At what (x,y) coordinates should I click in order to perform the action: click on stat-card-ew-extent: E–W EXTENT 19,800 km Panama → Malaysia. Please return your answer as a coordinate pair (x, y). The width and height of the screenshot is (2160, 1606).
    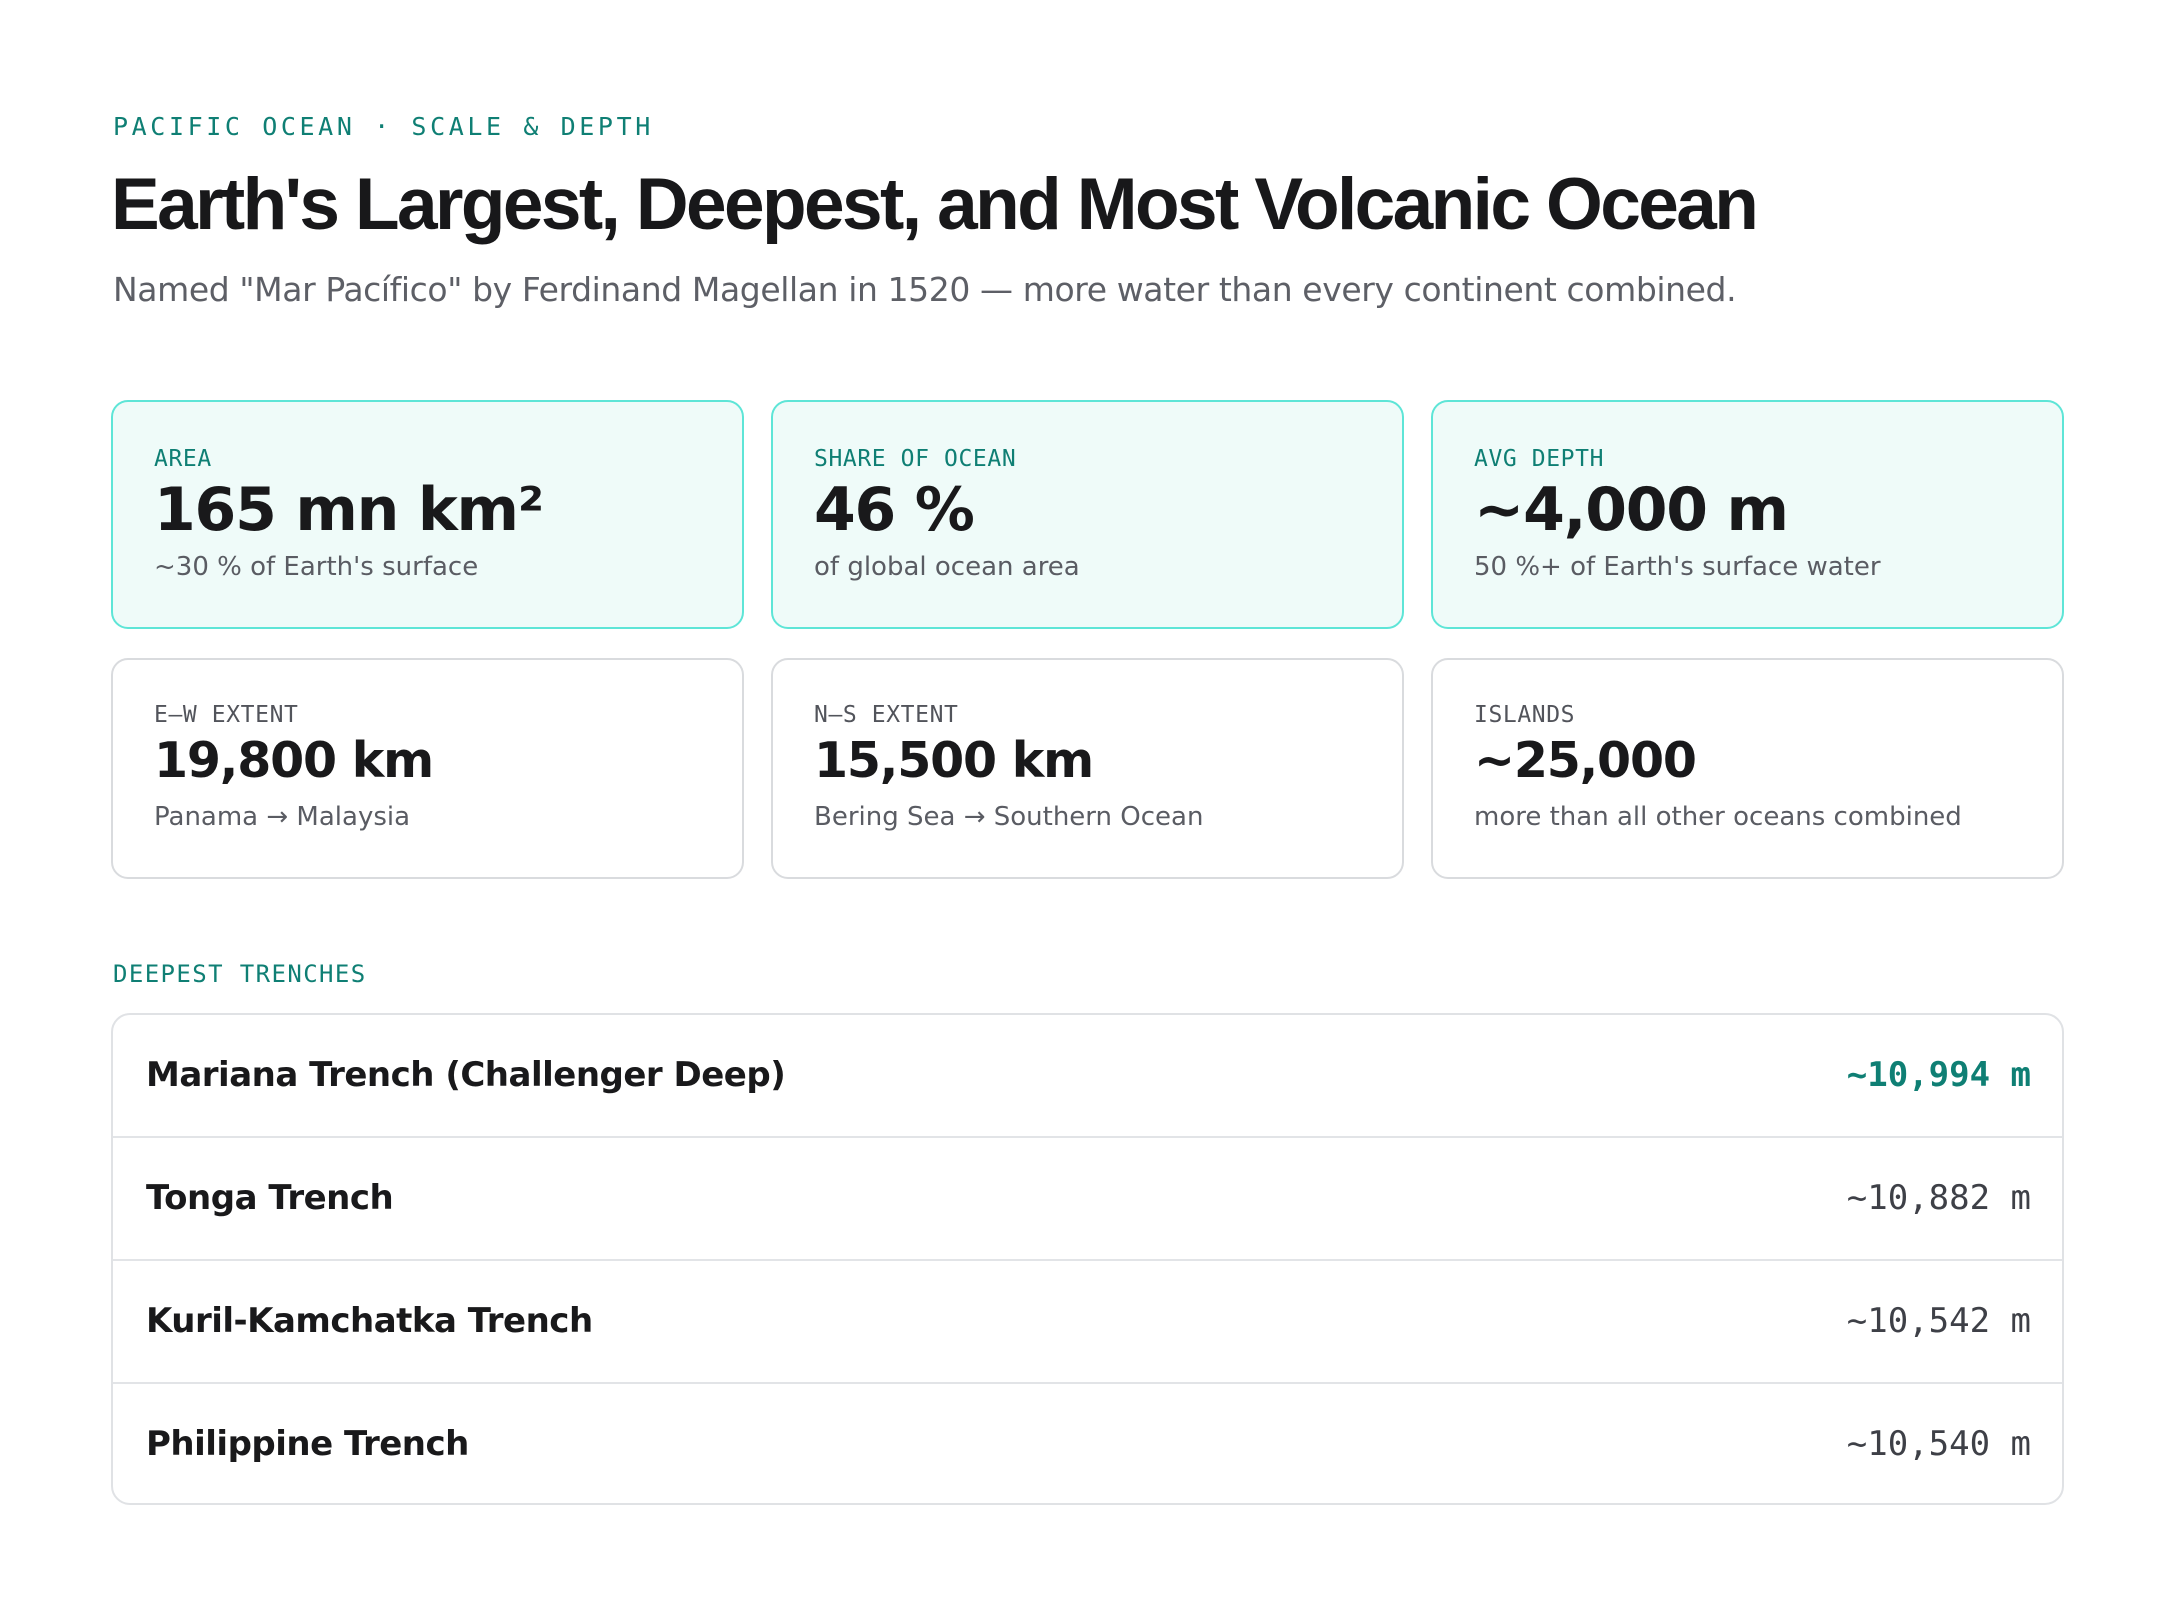
    Looking at the image, I should click on (427, 768).